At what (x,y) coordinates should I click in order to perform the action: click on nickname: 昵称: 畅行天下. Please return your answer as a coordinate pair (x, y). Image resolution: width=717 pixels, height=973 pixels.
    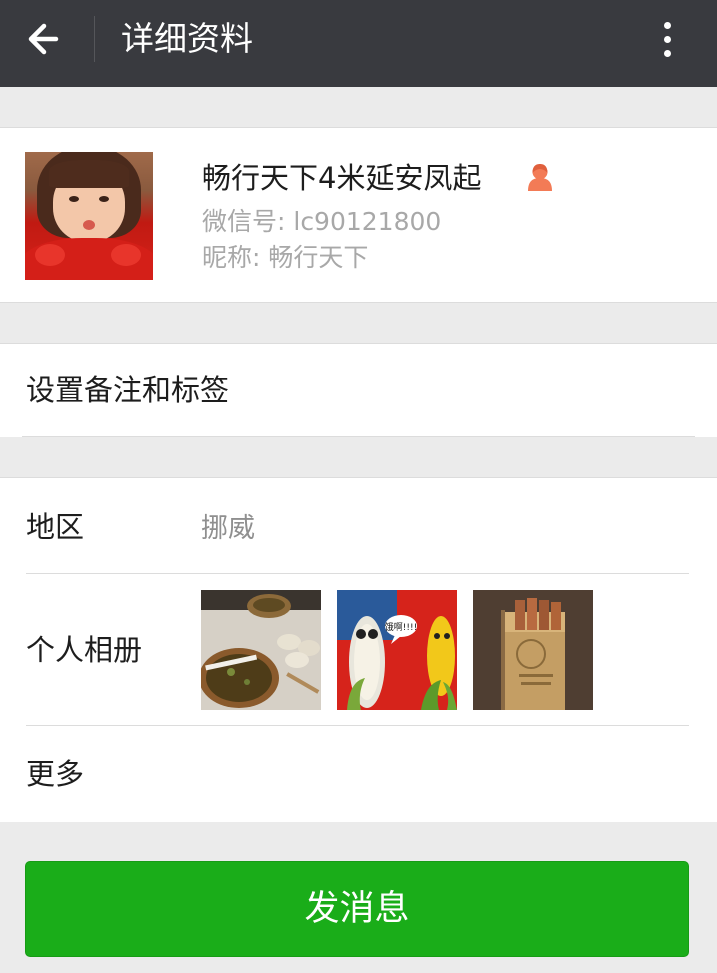
    Looking at the image, I should click on (285, 257).